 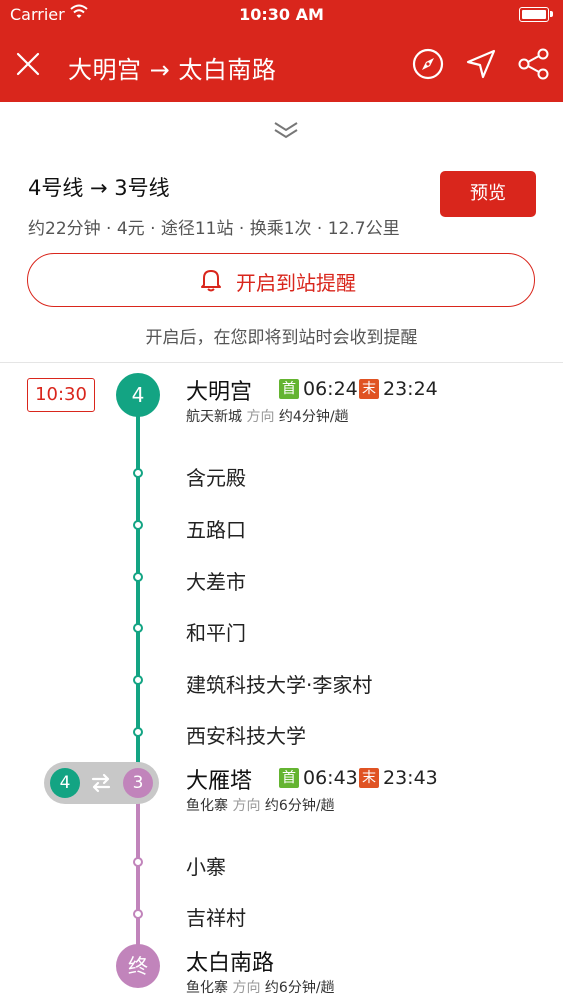 What do you see at coordinates (61, 395) in the screenshot?
I see `departure-time-badge: 10:30` at bounding box center [61, 395].